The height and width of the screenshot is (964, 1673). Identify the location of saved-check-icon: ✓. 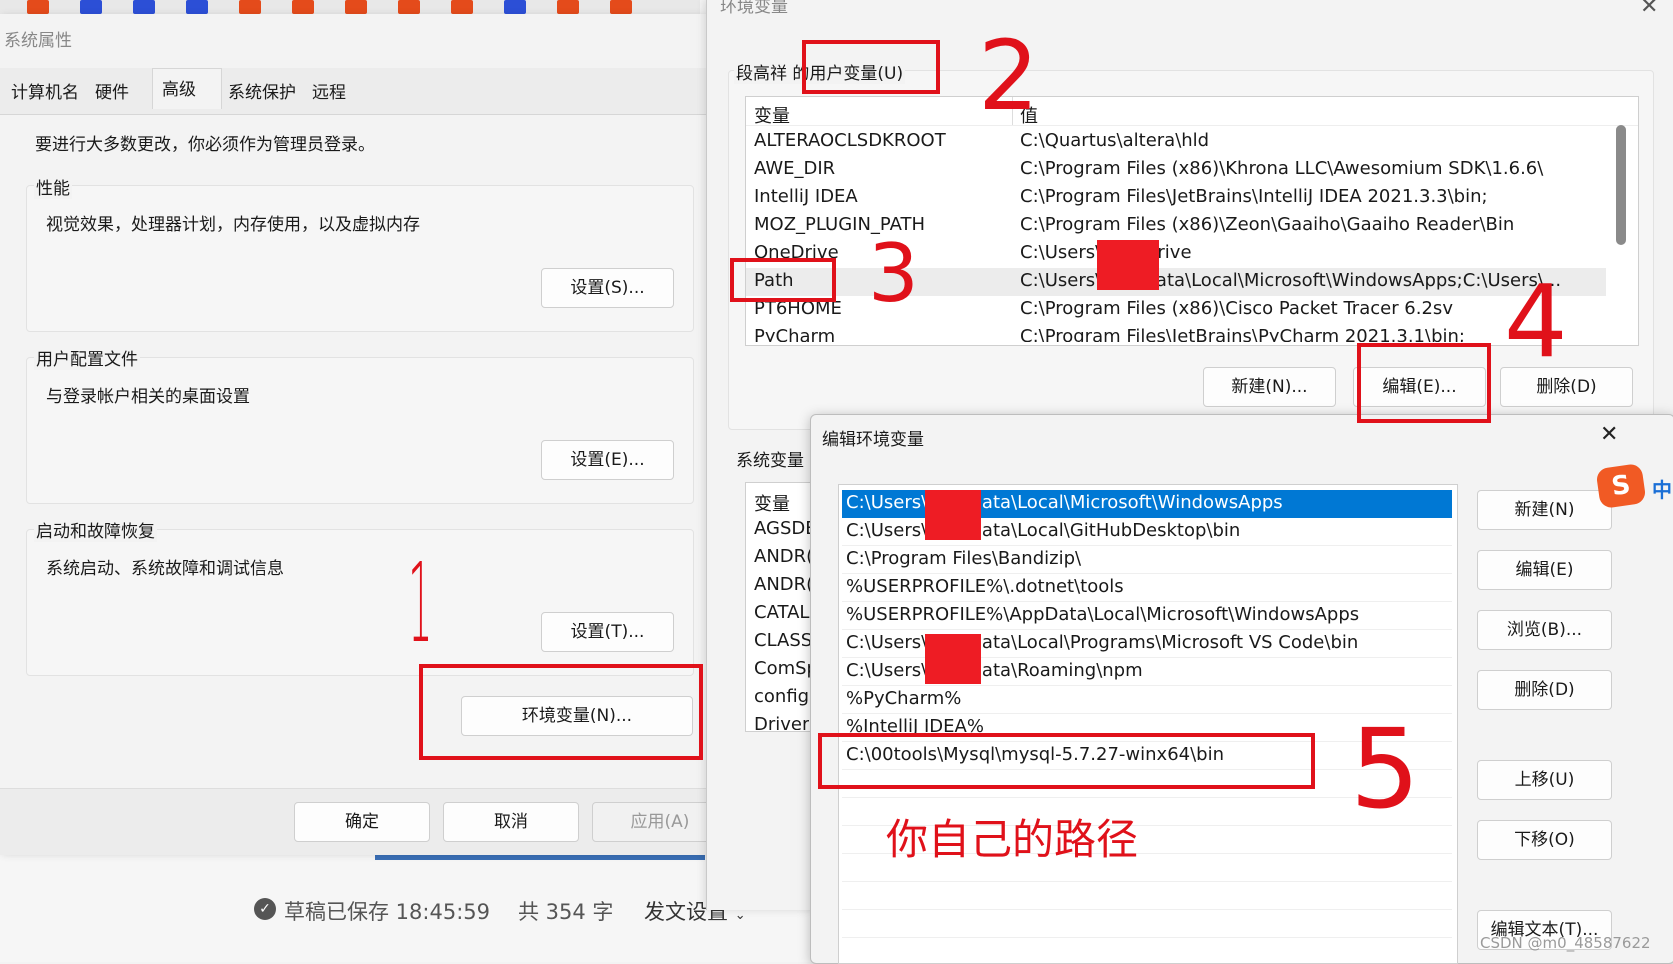
(265, 909).